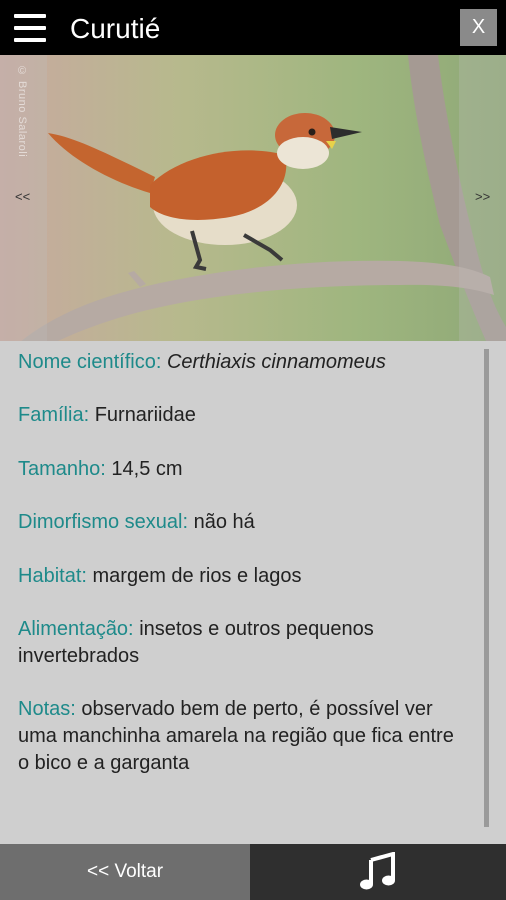 The height and width of the screenshot is (900, 506). Describe the element at coordinates (54, 415) in the screenshot. I see `family-label: Família:` at that location.